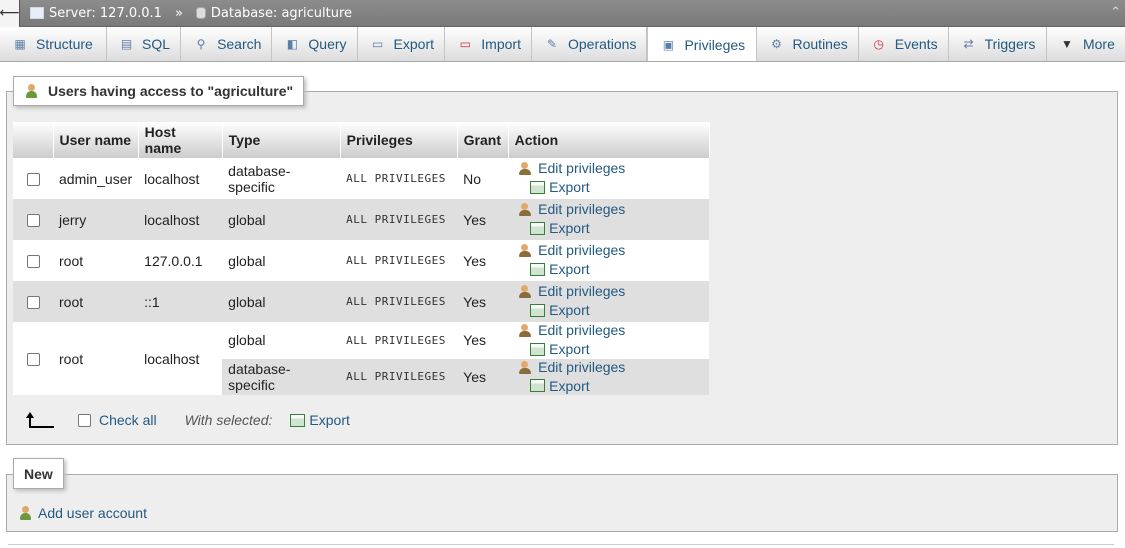 The height and width of the screenshot is (548, 1125). I want to click on tab-routines: ⚙ Routines, so click(808, 44).